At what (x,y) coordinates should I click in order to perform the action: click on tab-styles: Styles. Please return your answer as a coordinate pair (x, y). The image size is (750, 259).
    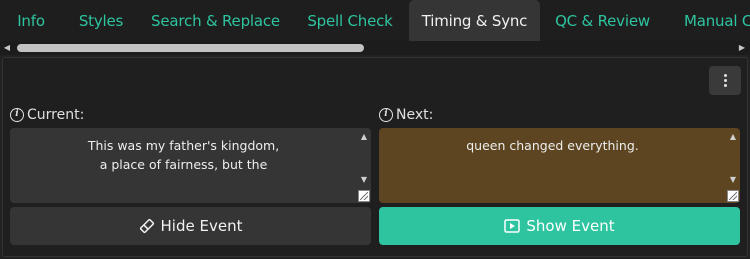
    Looking at the image, I should click on (101, 20).